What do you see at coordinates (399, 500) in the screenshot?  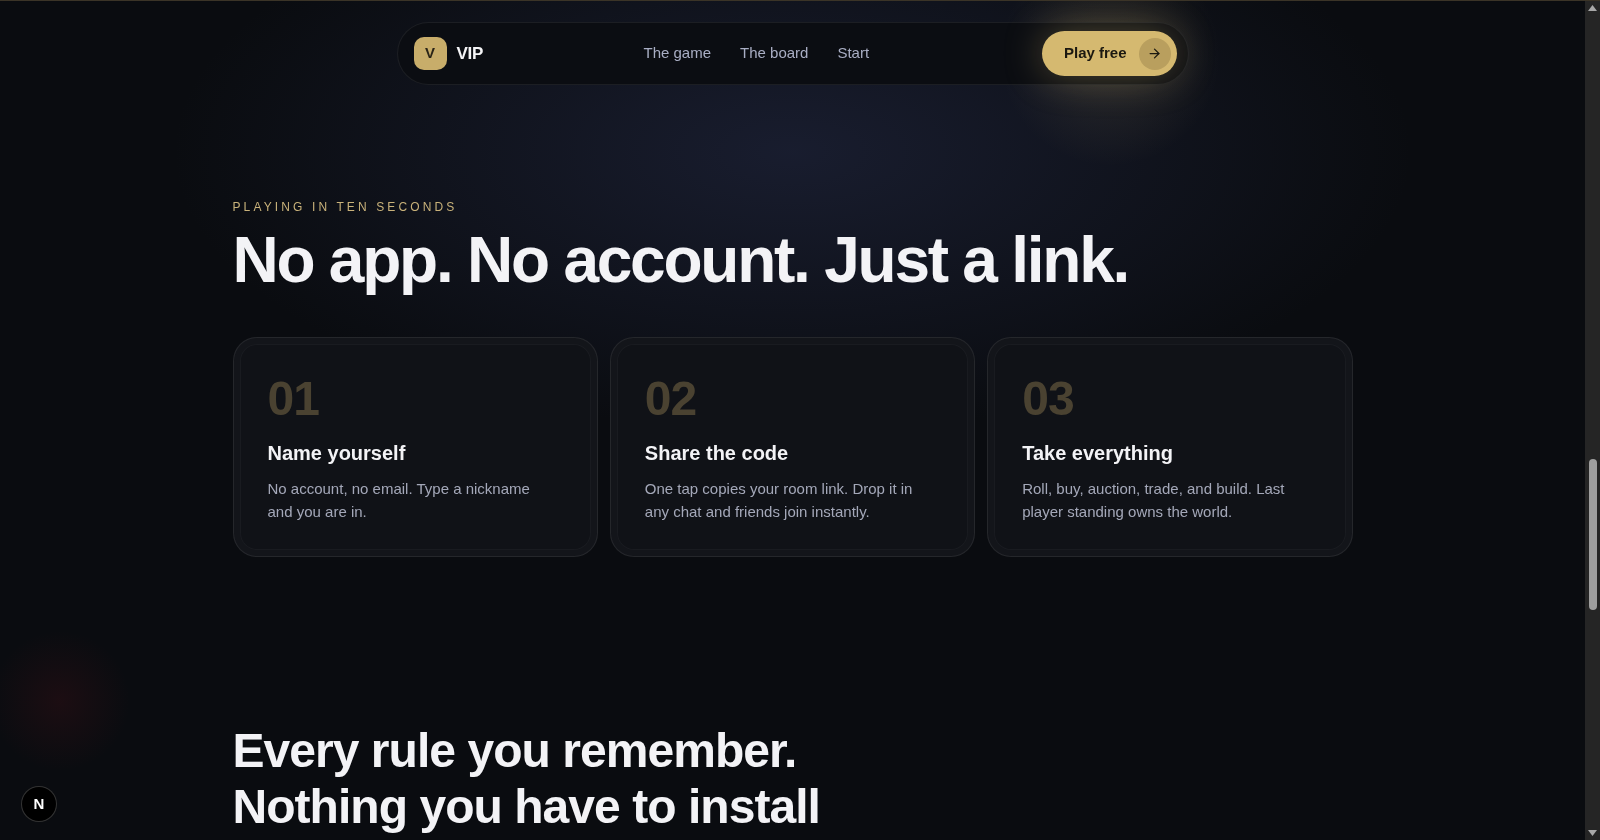 I see `step-description: No account, no email. Type a nickname and you are in.` at bounding box center [399, 500].